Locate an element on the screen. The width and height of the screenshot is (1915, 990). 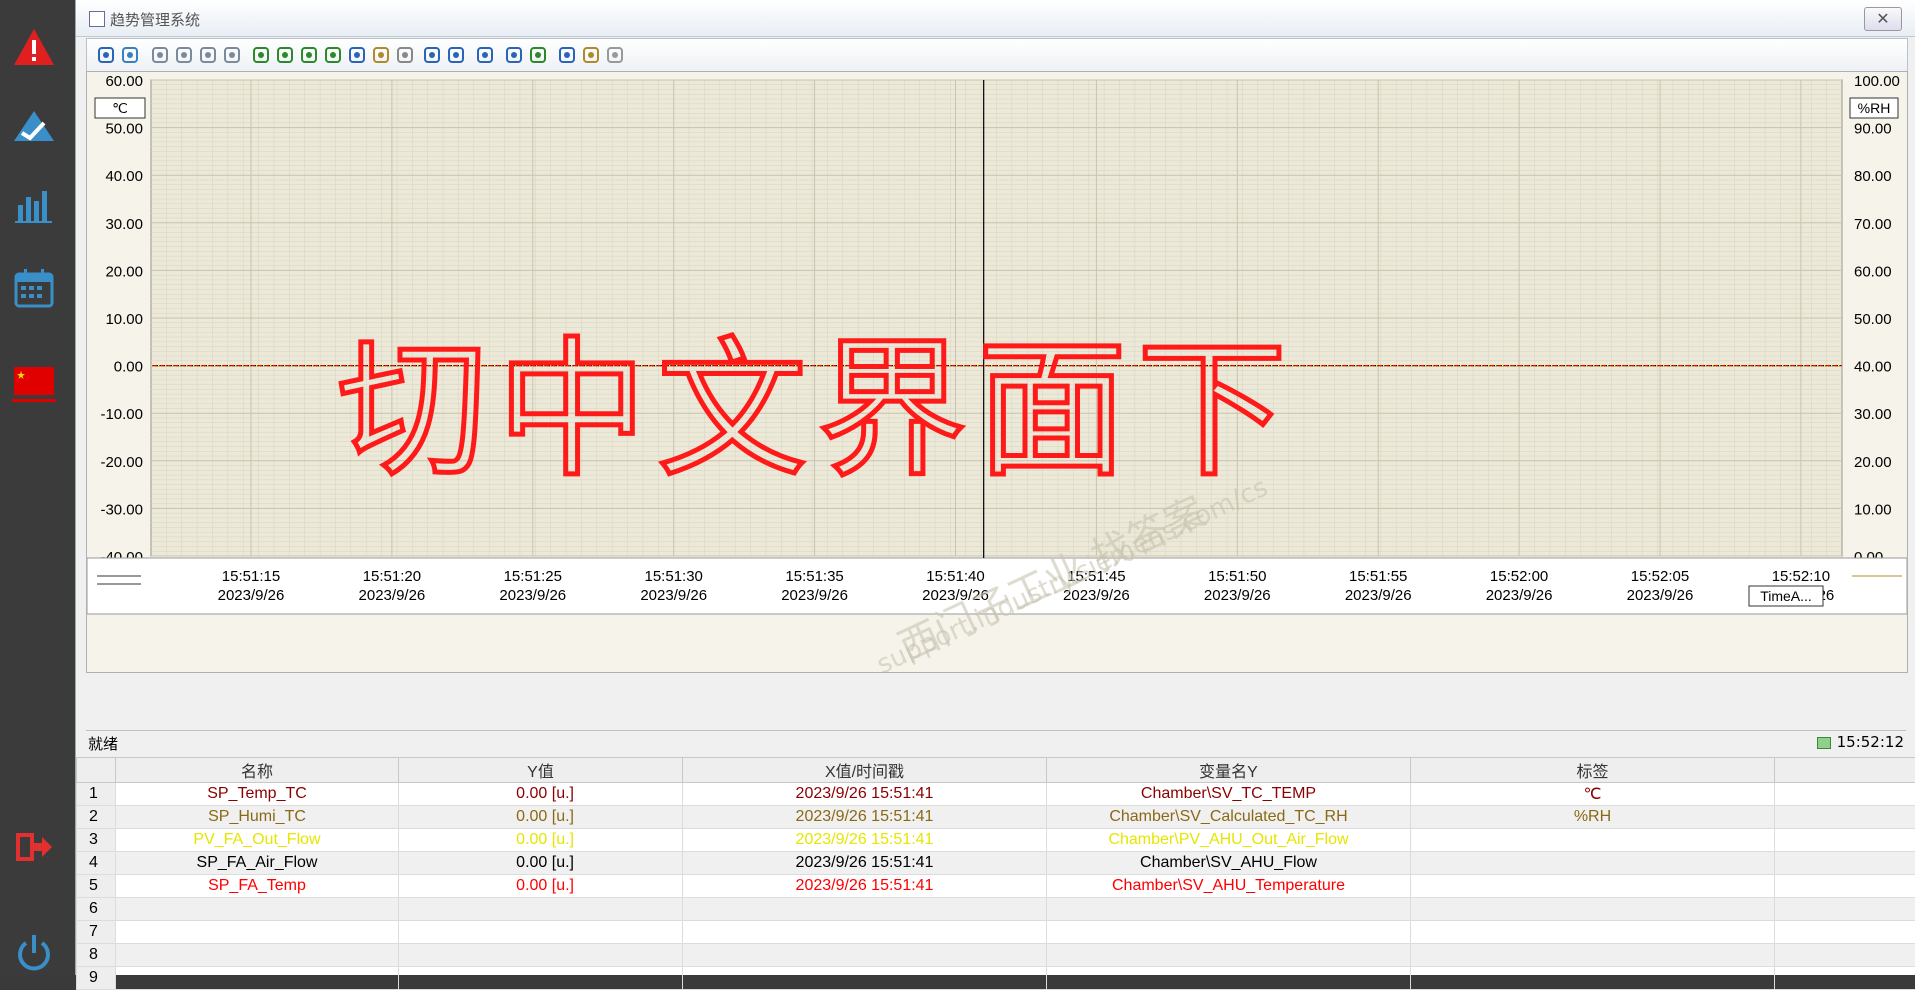
table-row: 8 is located at coordinates (996, 955).